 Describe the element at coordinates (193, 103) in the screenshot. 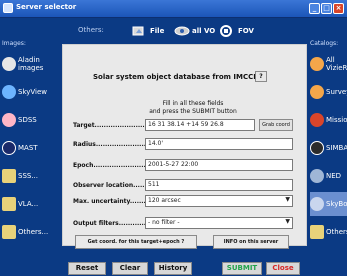

I see `instructions-line-1: Fill in all these fields` at that location.